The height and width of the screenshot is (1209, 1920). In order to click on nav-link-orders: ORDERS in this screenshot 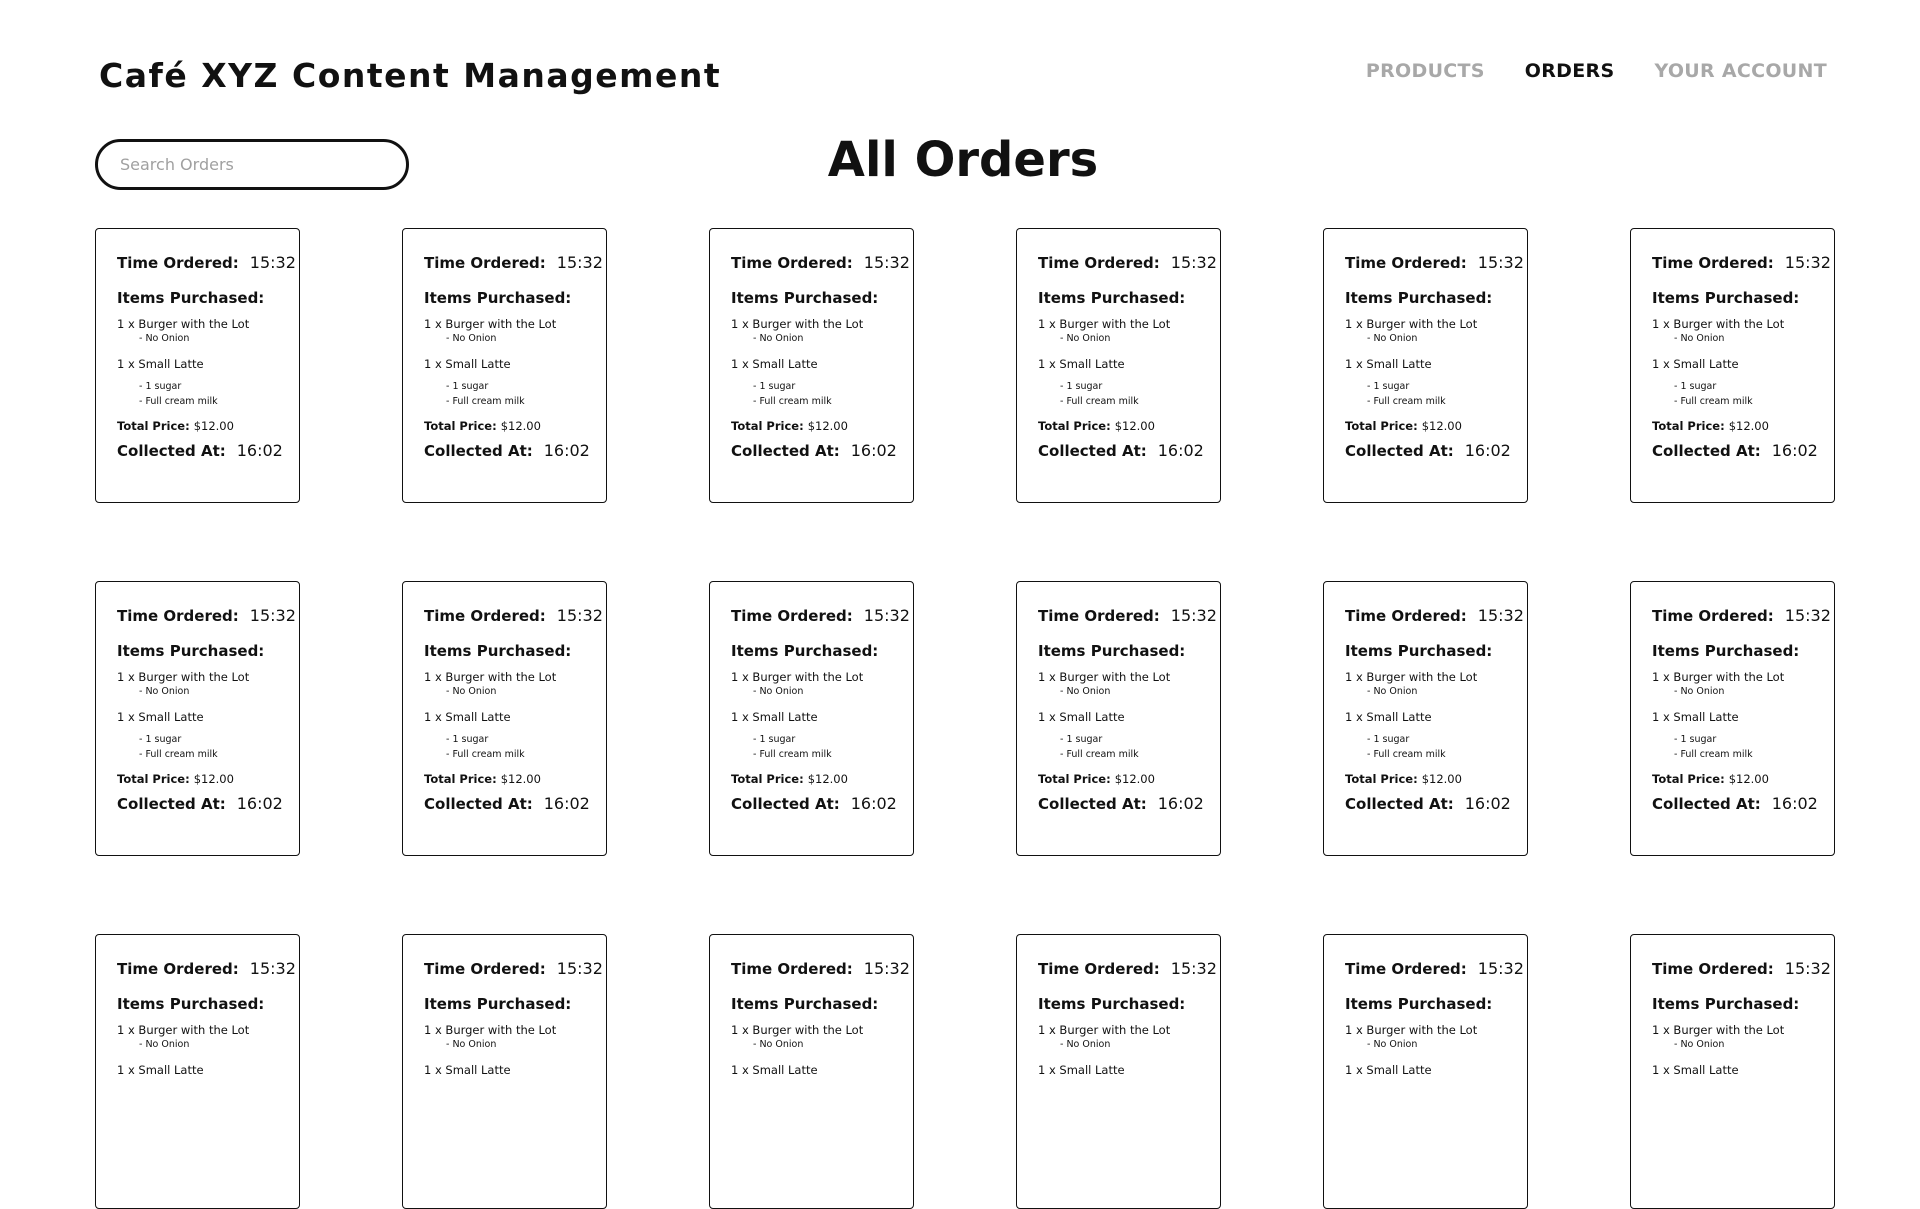, I will do `click(1570, 71)`.